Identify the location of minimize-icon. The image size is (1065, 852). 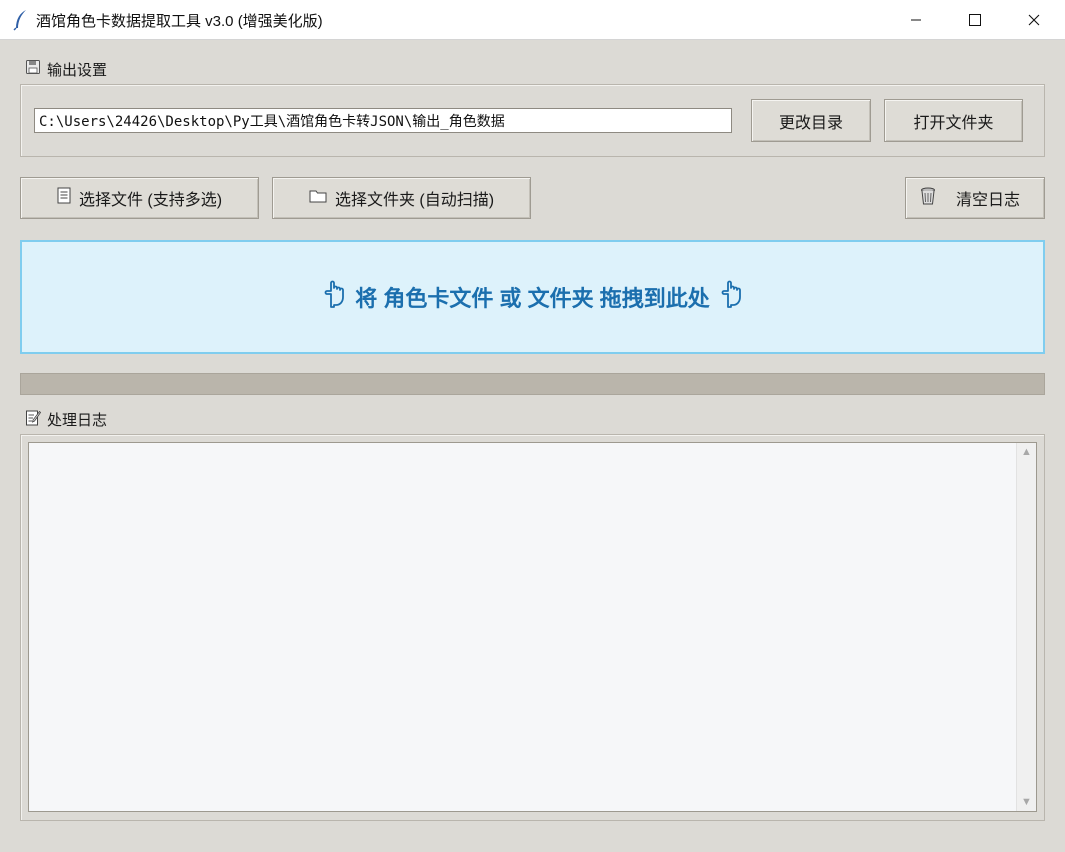
(916, 20).